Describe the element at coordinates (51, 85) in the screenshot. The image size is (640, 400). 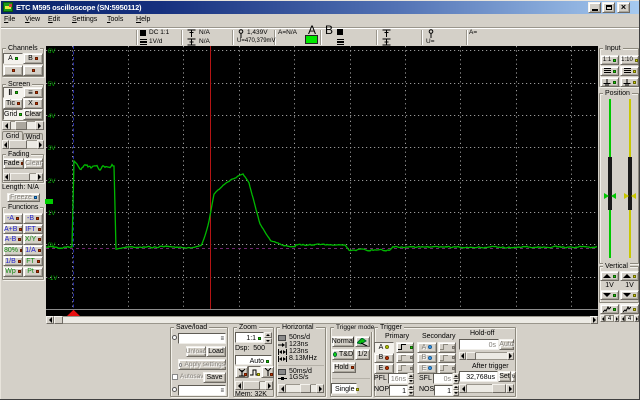
I see `svg-text: 5V` at that location.